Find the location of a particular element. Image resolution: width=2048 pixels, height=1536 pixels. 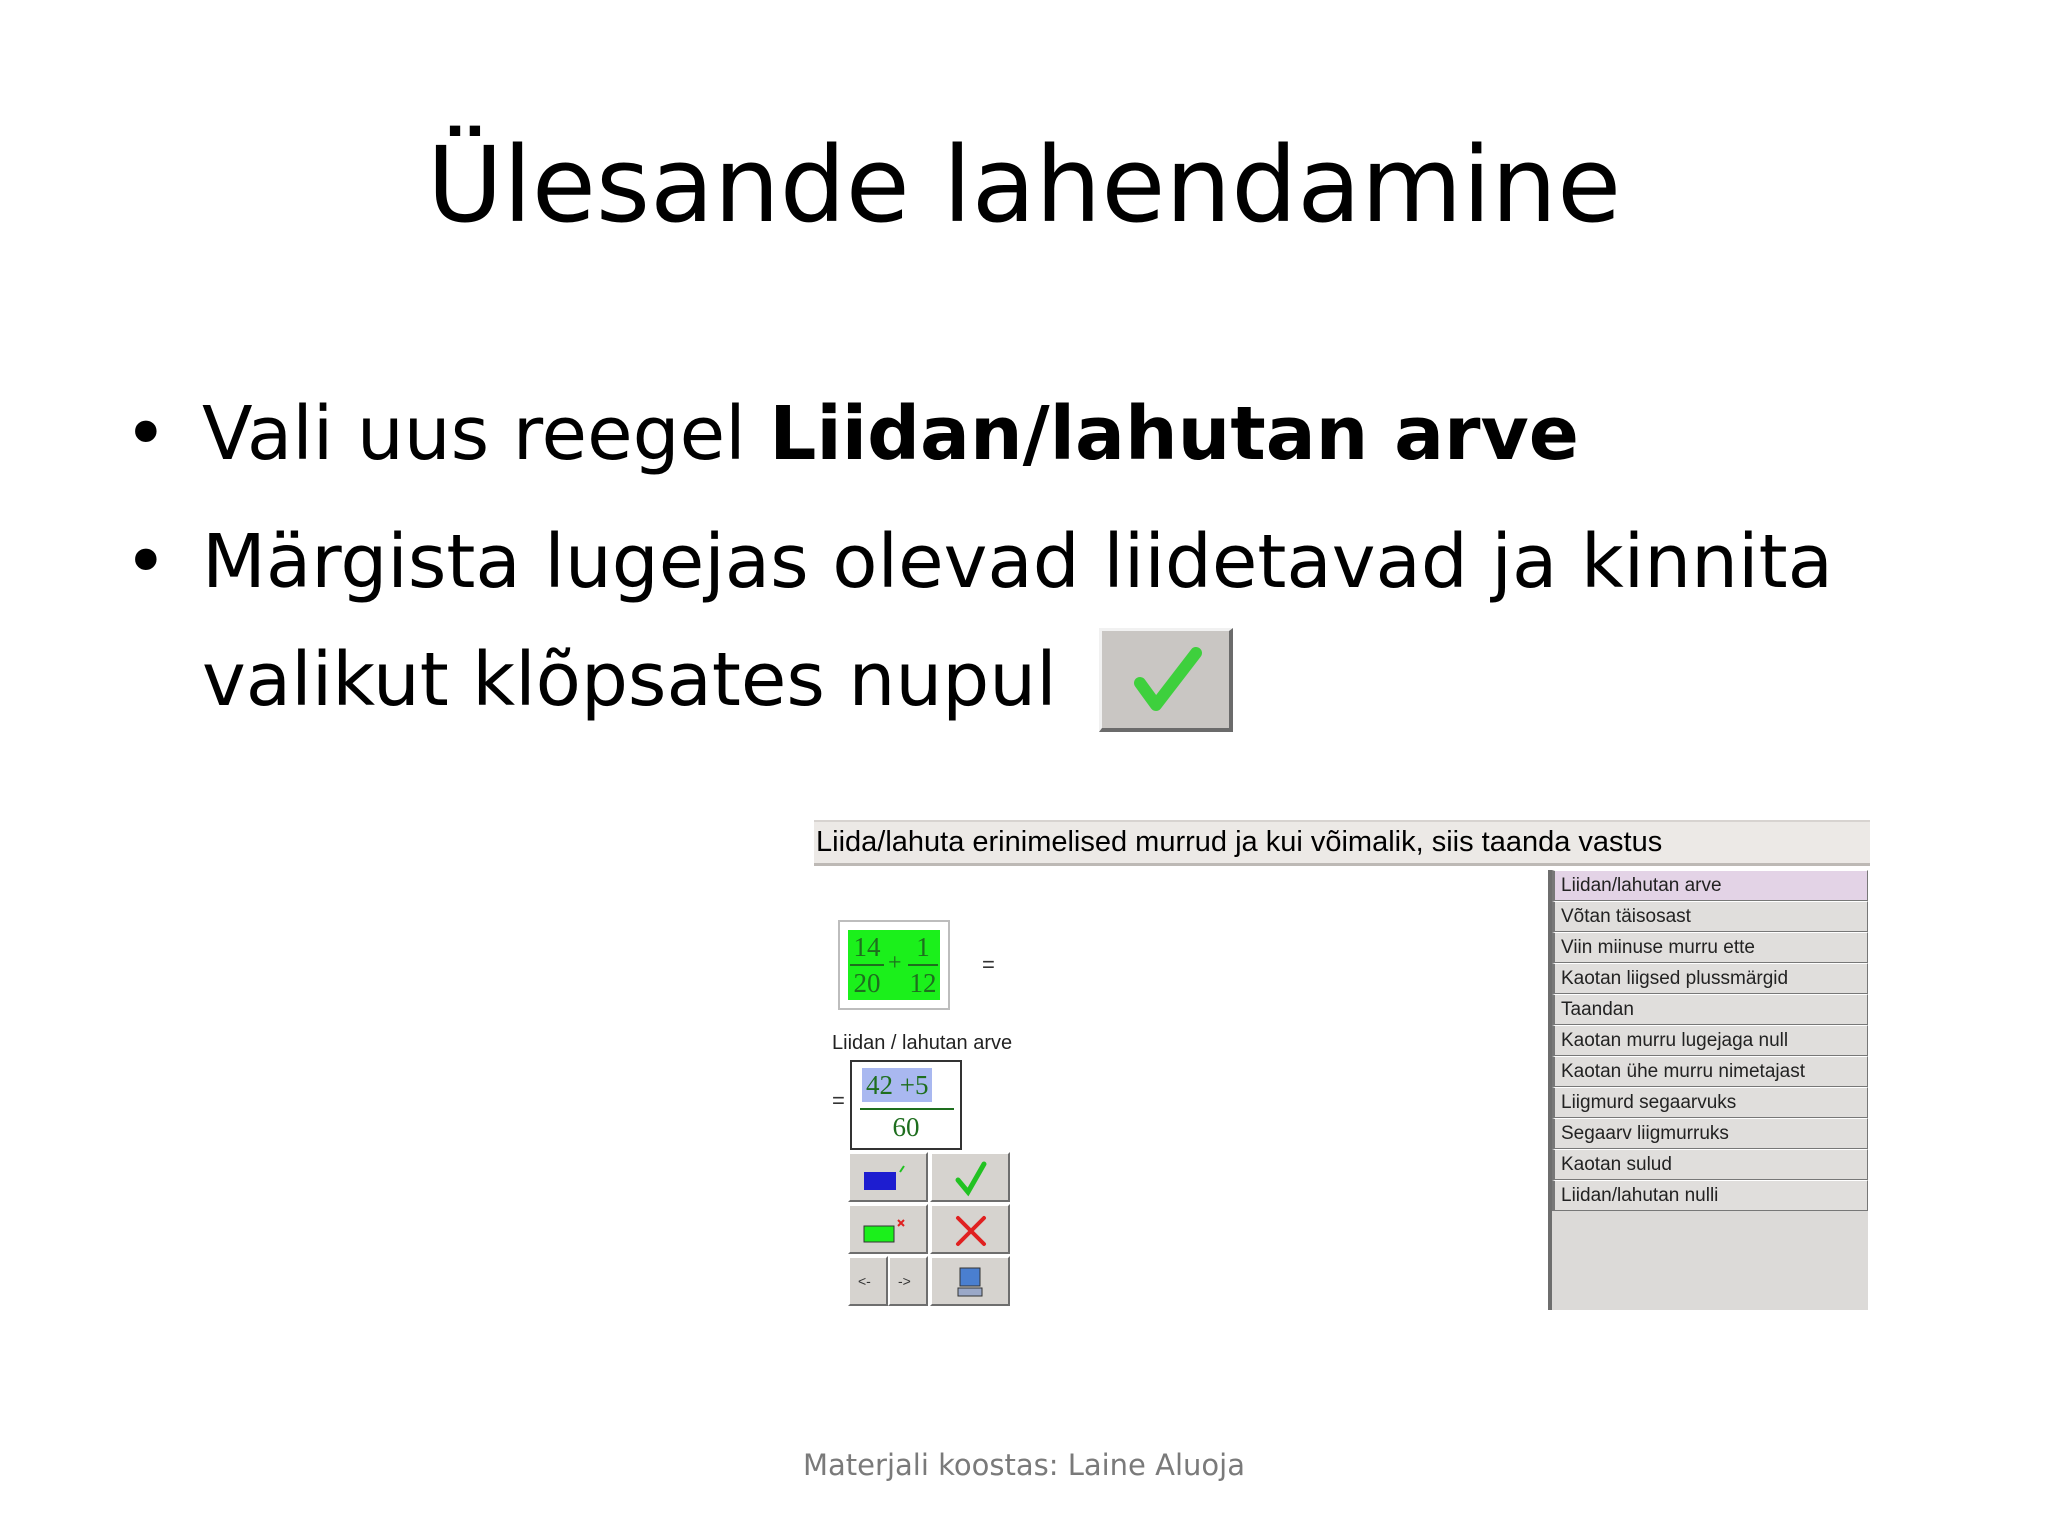

cross-icon is located at coordinates (971, 1231).